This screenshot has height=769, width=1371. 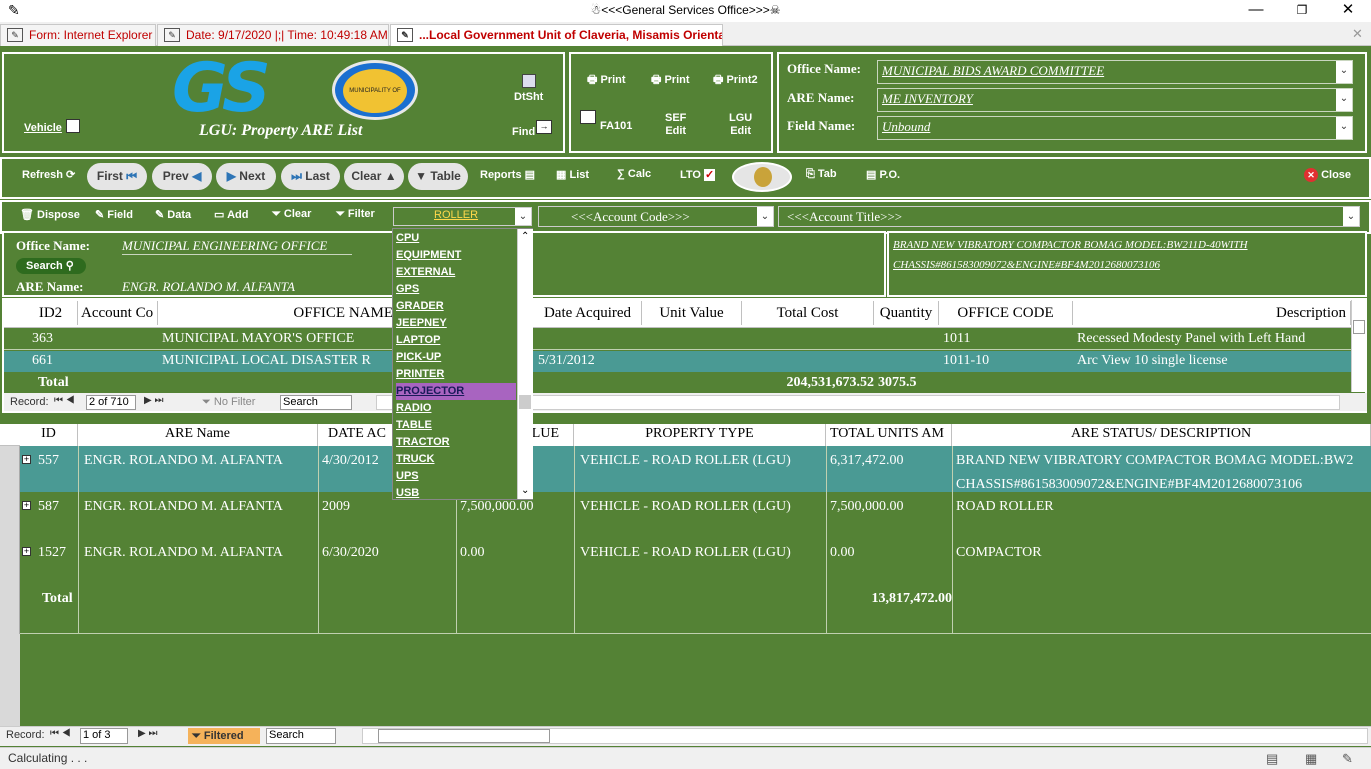 What do you see at coordinates (355, 214) in the screenshot?
I see `filter-button: ⏷ Filter` at bounding box center [355, 214].